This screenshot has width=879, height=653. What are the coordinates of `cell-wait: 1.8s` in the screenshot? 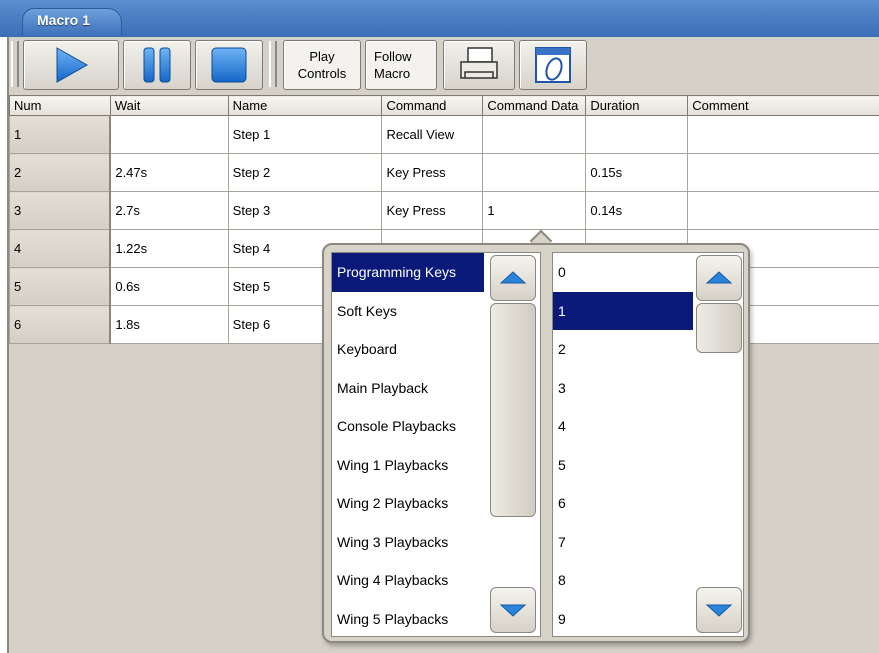 It's located at (169, 324).